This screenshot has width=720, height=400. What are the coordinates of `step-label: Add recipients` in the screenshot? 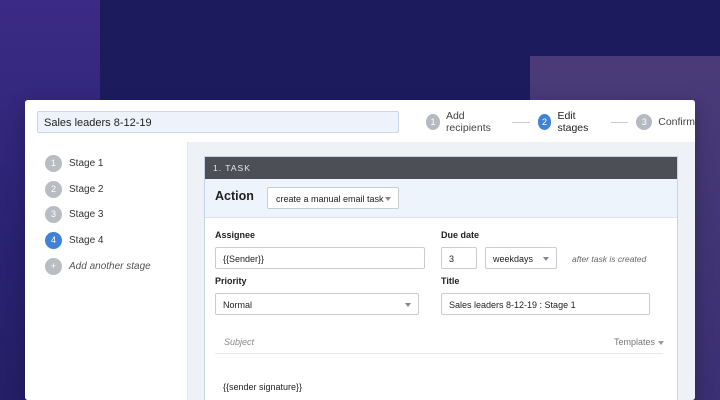 It's located at (468, 122).